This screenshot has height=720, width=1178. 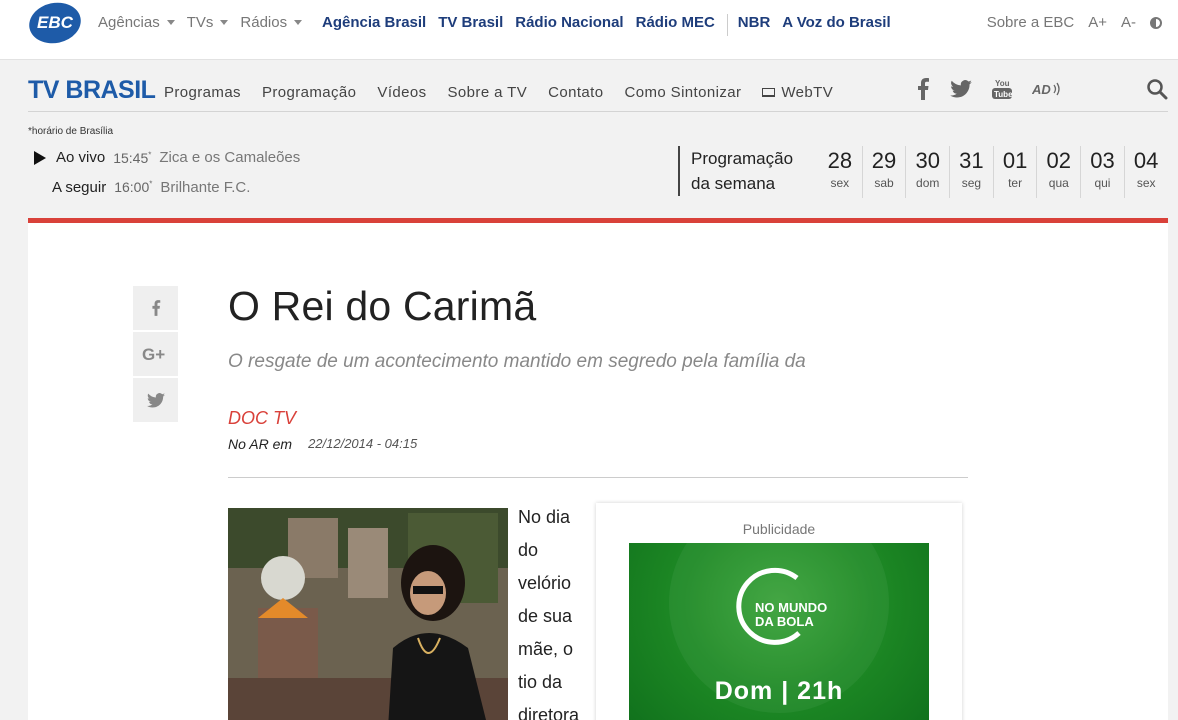 I want to click on menu-tvs: TVs, so click(x=208, y=22).